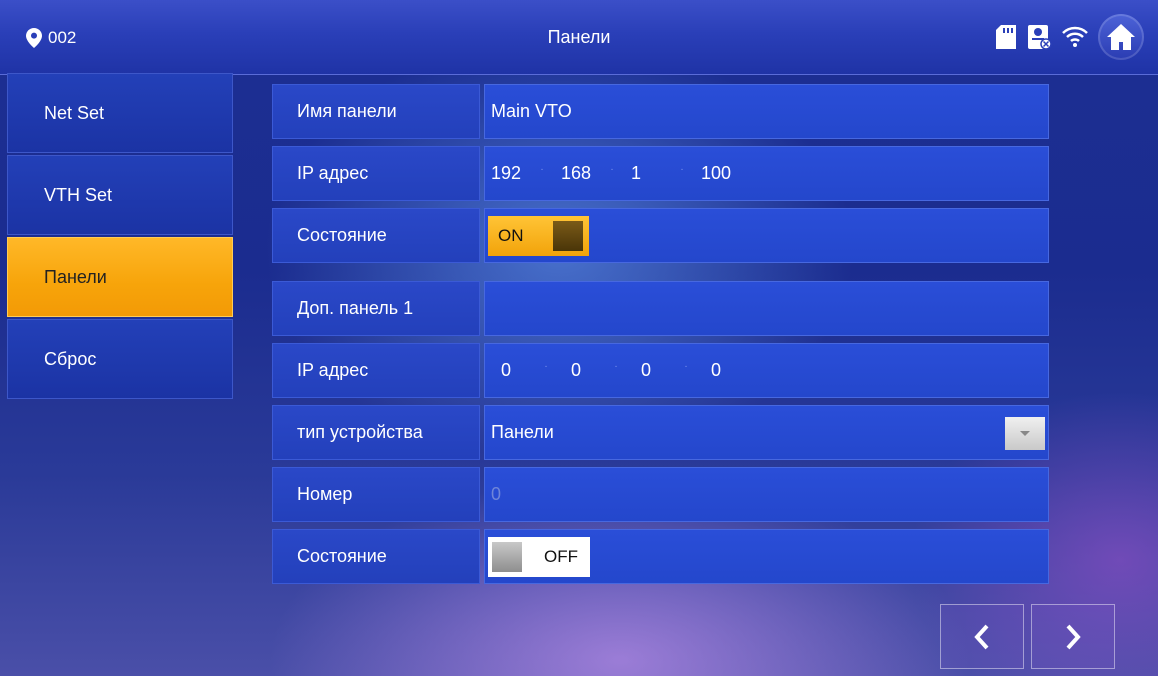  I want to click on dropdown-button, so click(1025, 433).